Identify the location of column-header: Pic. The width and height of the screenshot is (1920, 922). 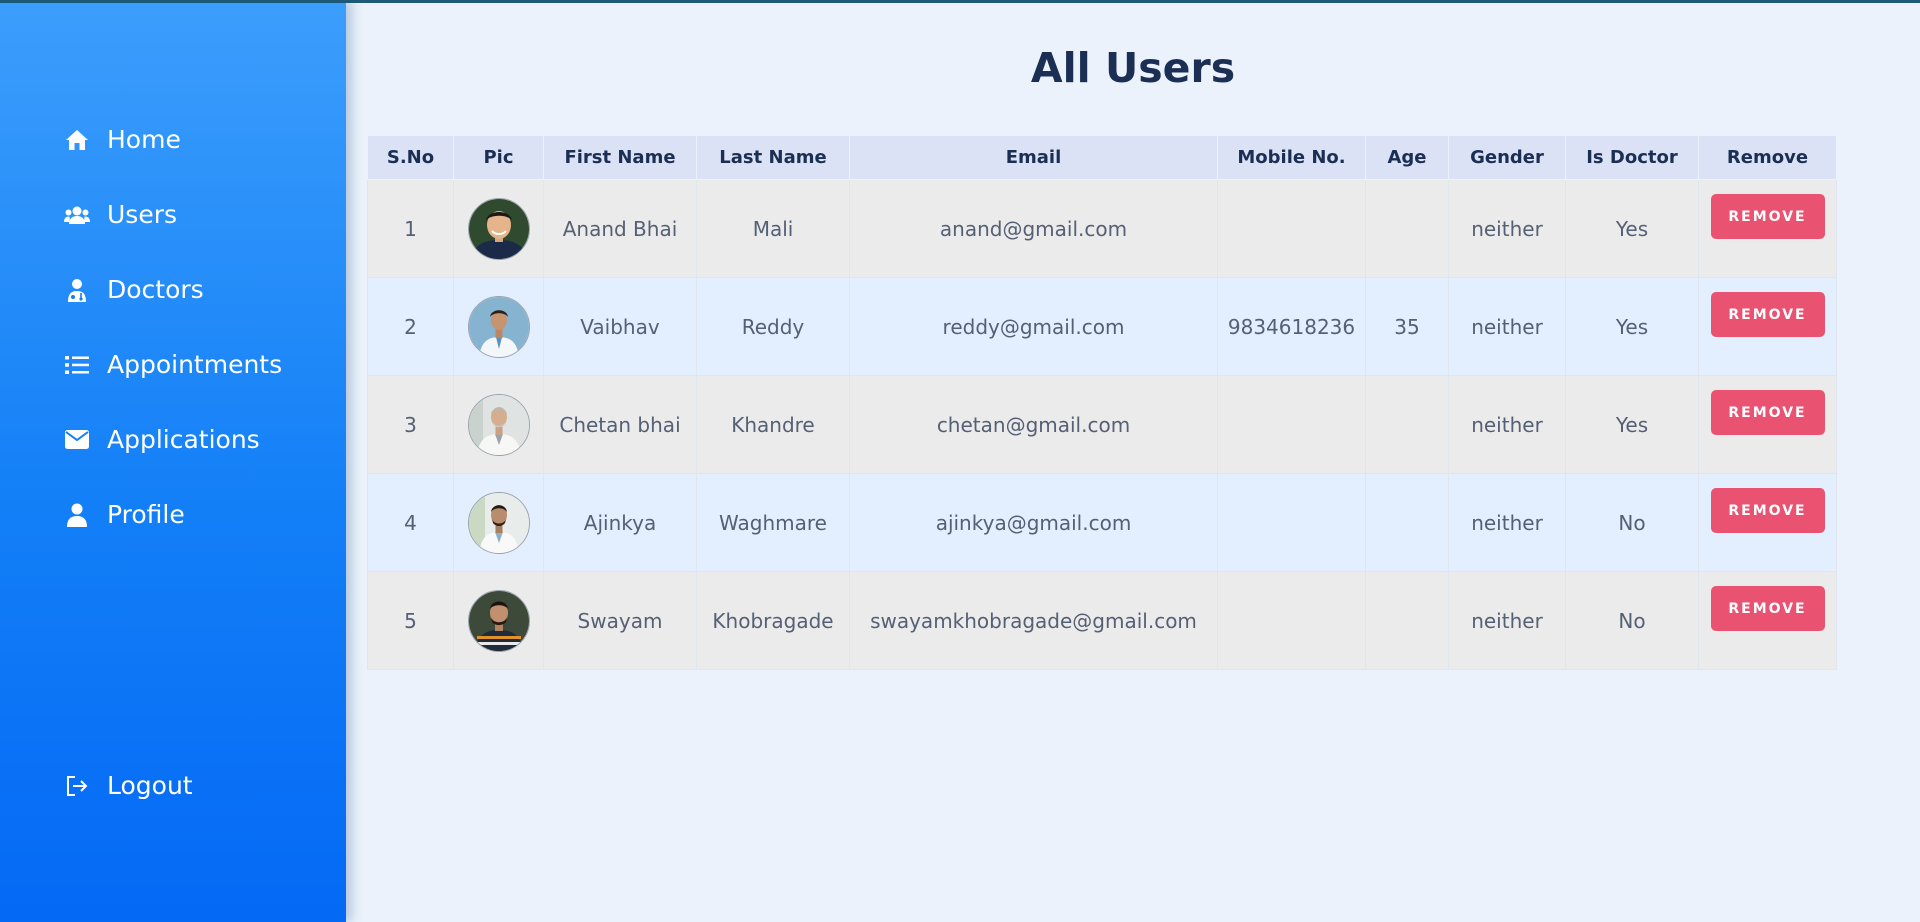
(498, 157).